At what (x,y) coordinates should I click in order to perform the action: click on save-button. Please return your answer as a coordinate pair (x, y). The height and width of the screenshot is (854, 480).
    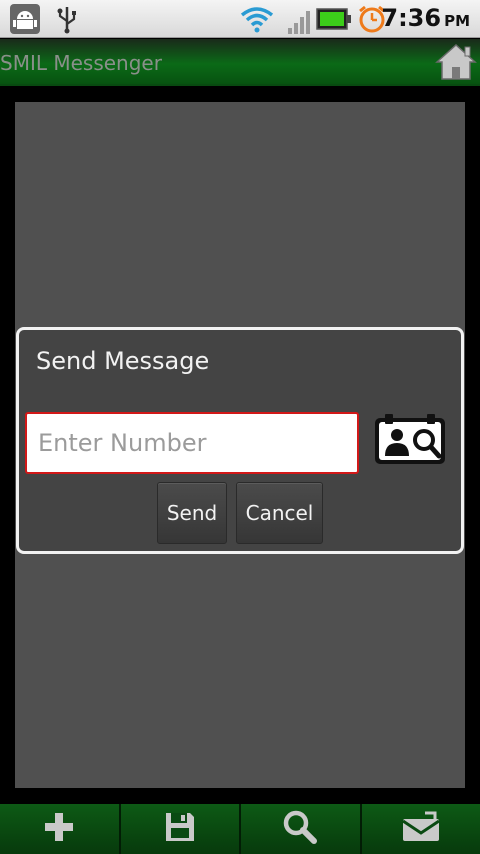
    Looking at the image, I should click on (178, 829).